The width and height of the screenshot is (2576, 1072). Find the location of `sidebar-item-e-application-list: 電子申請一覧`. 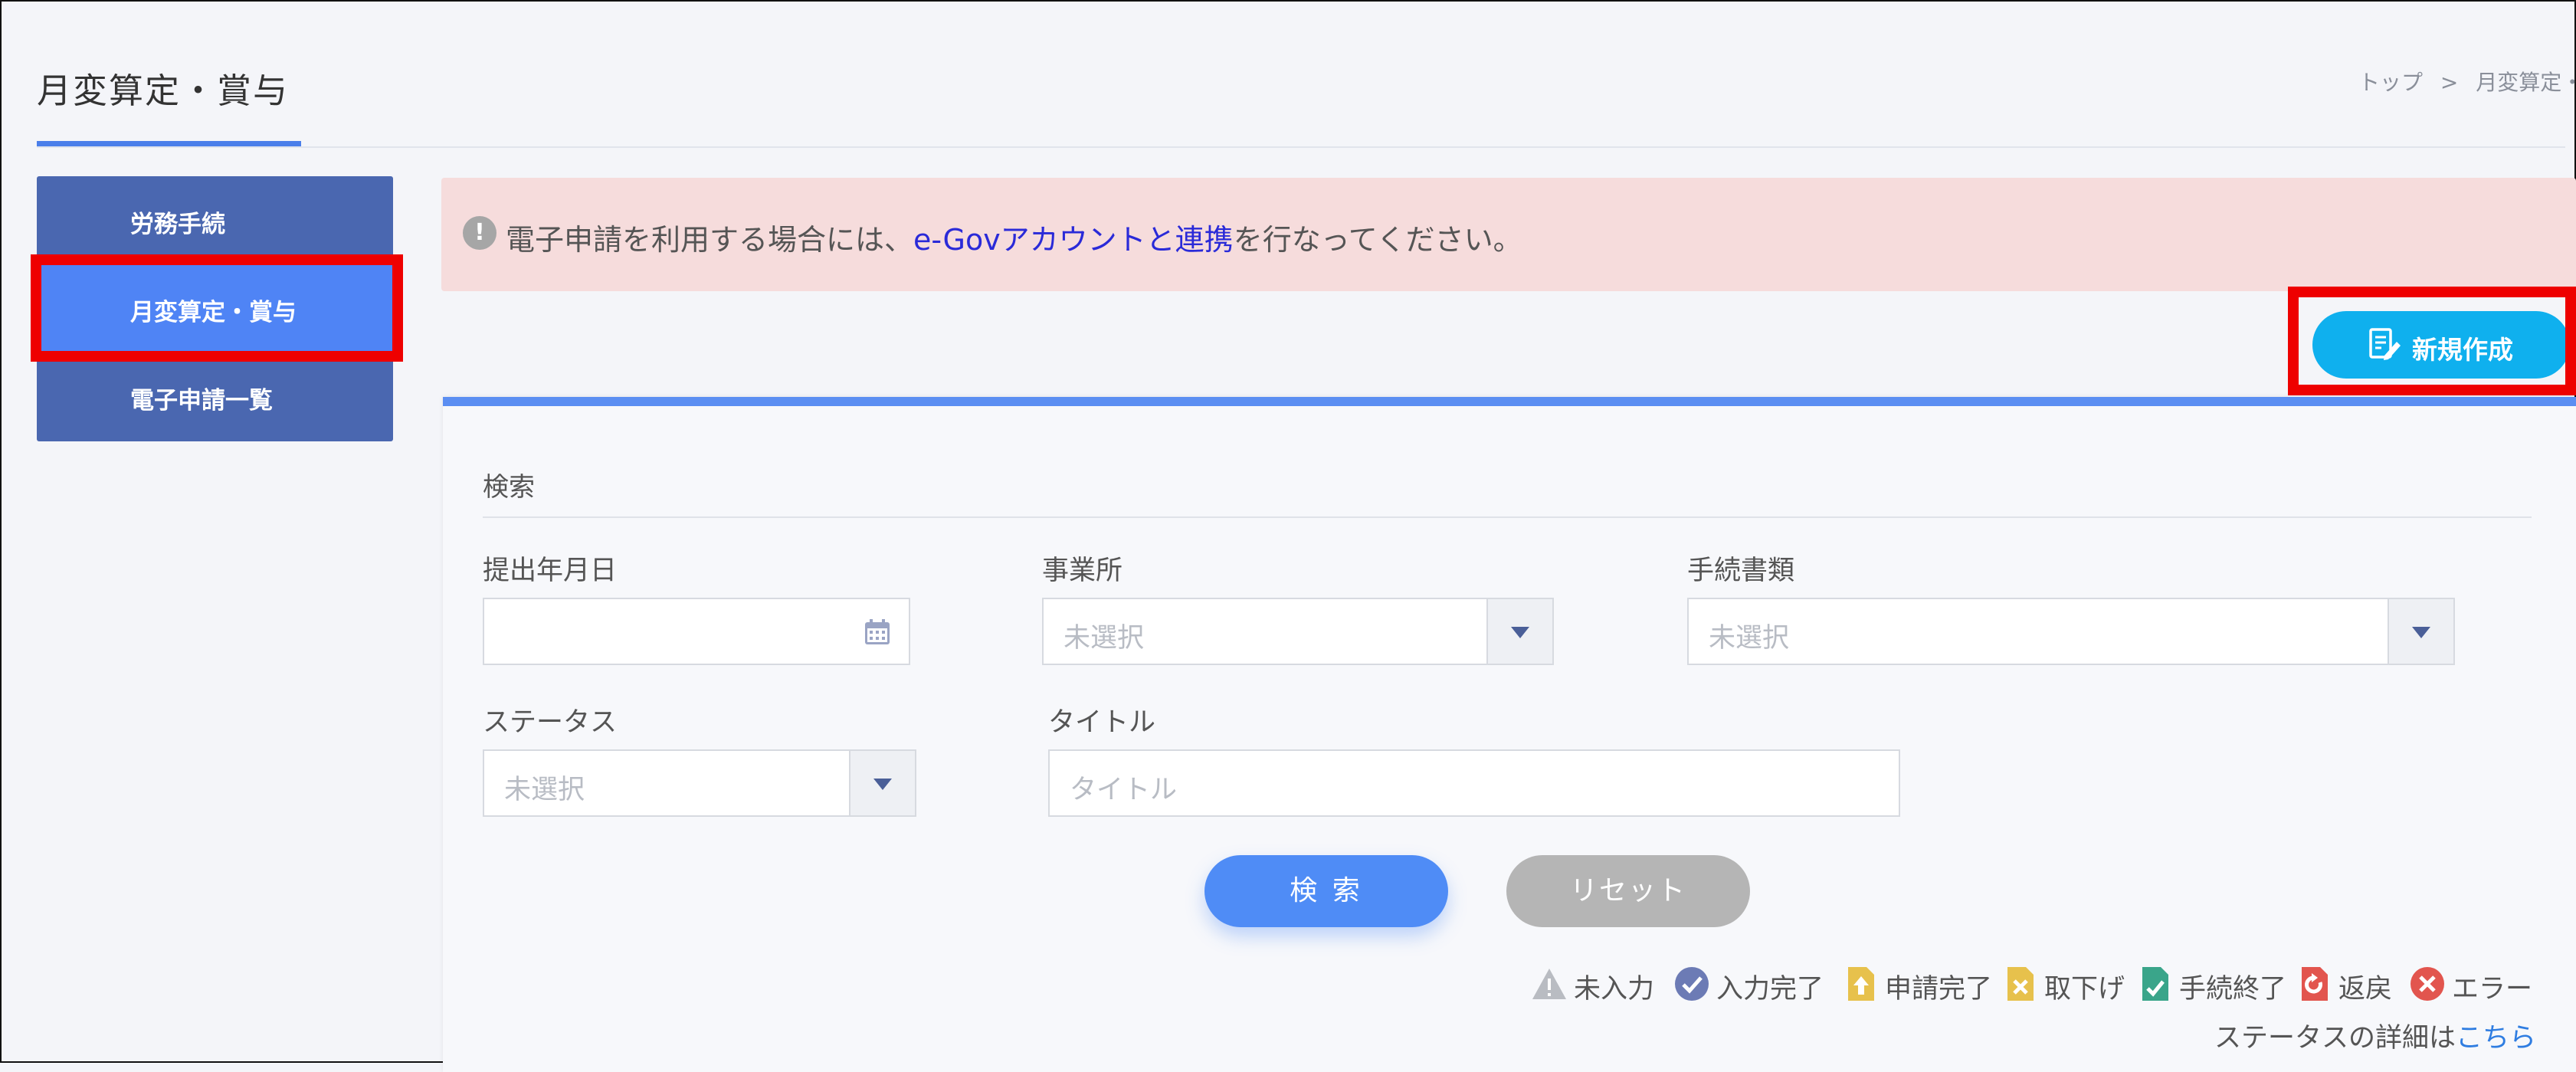

sidebar-item-e-application-list: 電子申請一覧 is located at coordinates (215, 396).